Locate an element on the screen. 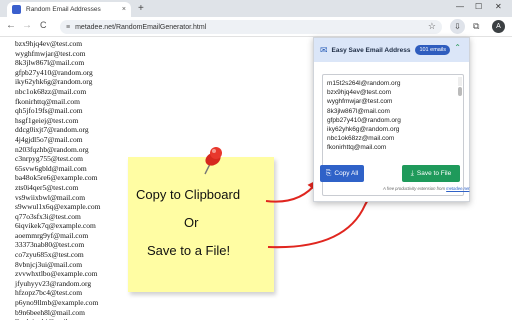 The image size is (512, 320). back-icon: ← is located at coordinates (11, 25).